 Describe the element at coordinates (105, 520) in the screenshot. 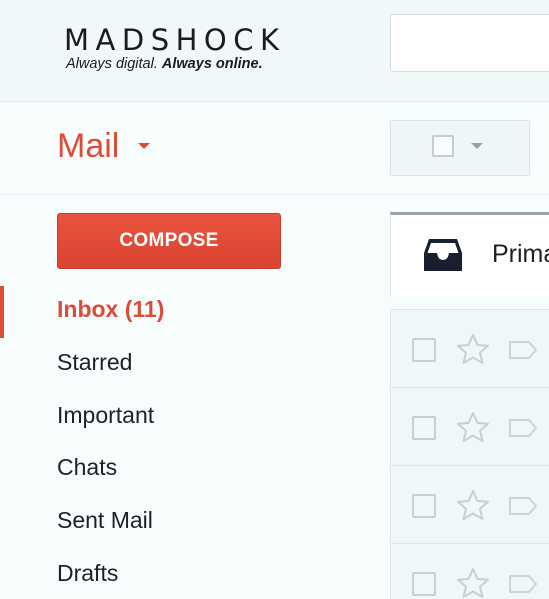

I see `nav-item-sent-mail: Sent Mail` at that location.